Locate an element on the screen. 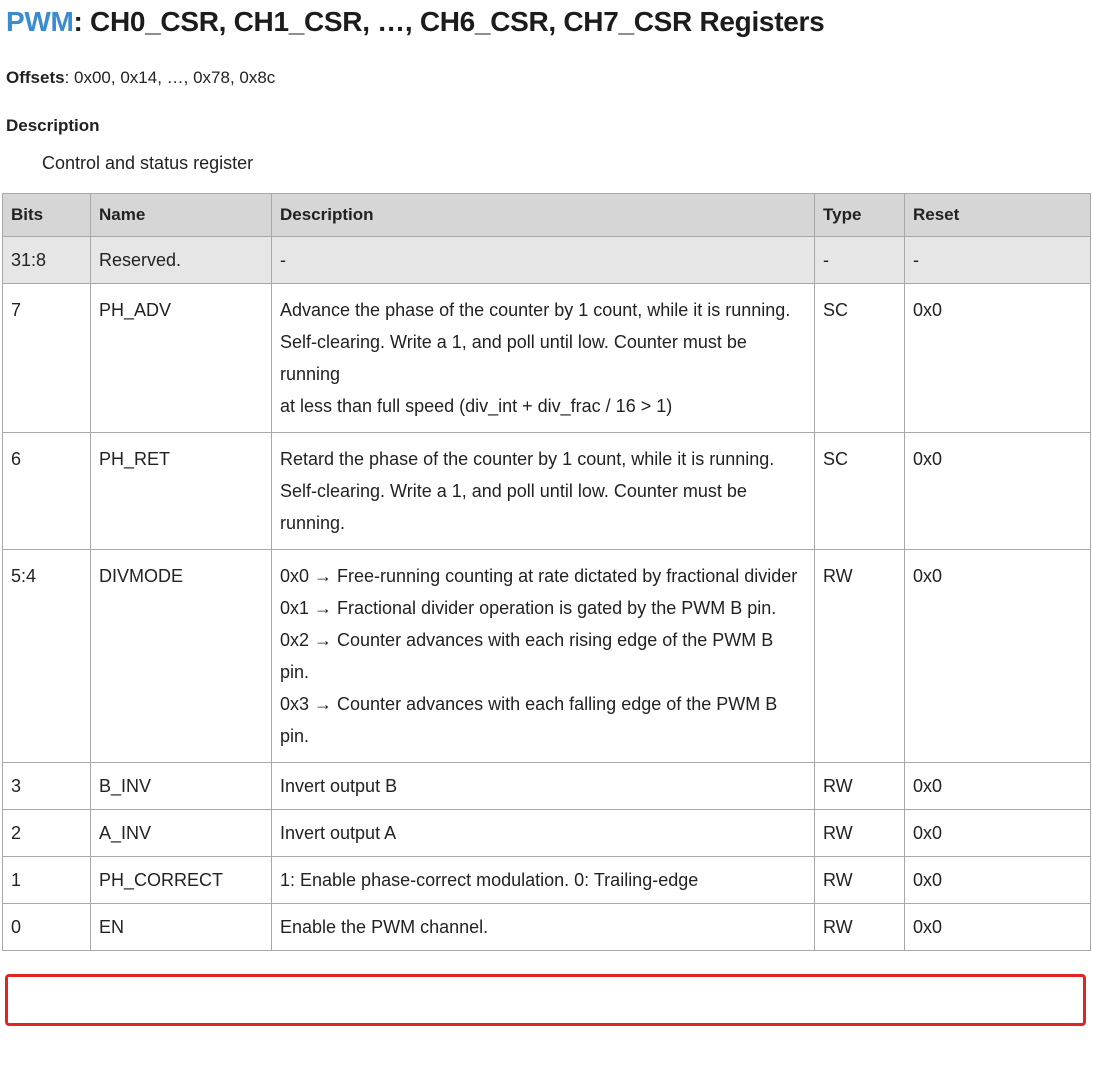  type-cell: - is located at coordinates (859, 260).